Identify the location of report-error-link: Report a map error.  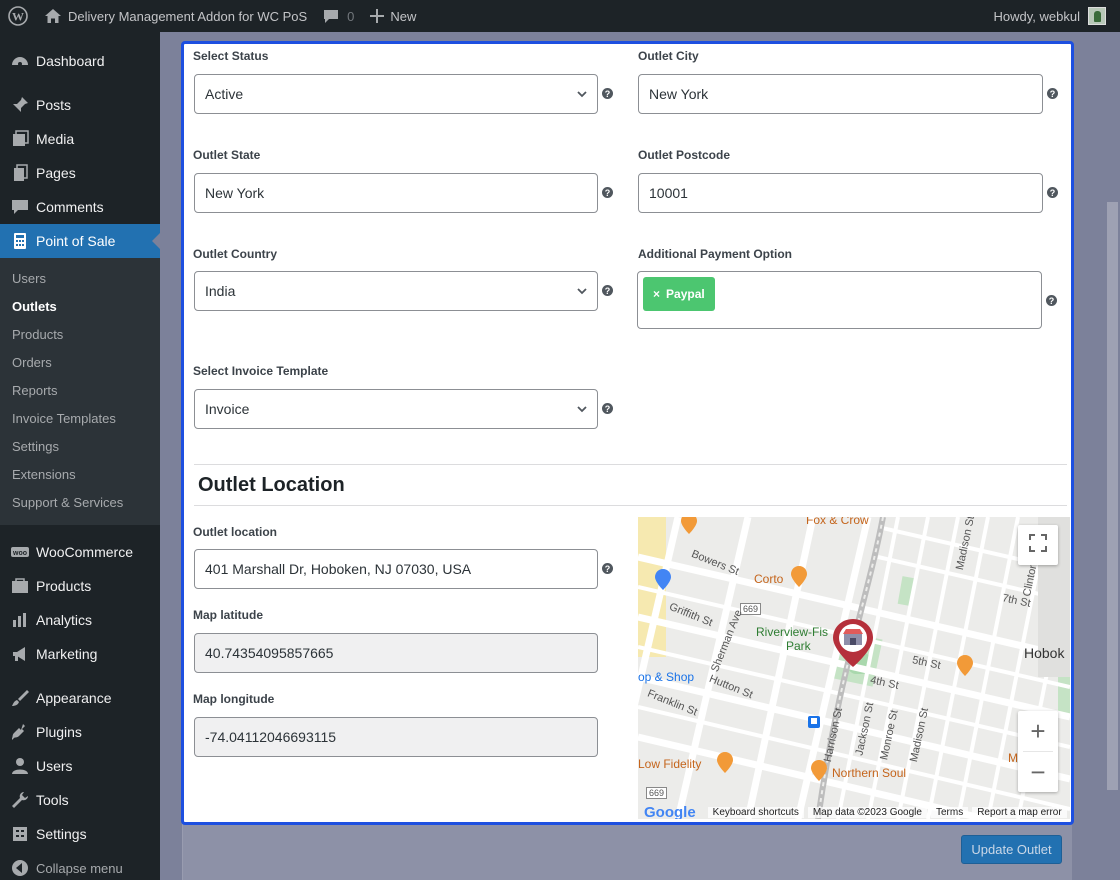
(1019, 812).